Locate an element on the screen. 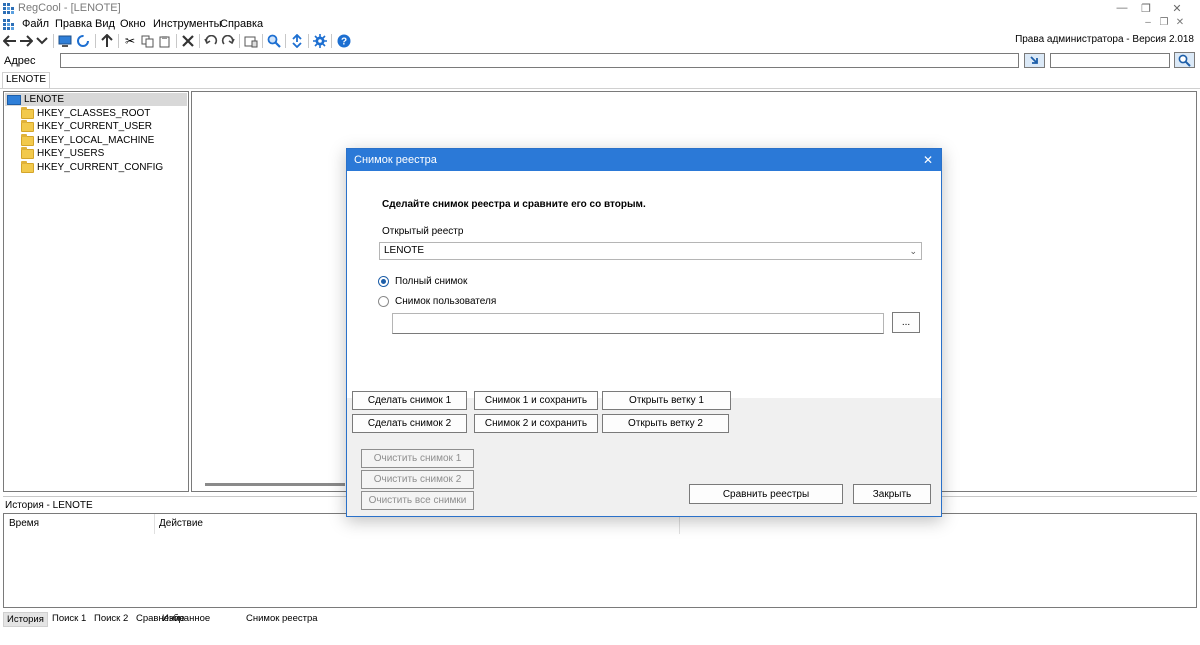 The width and height of the screenshot is (1200, 645). app-icon is located at coordinates (8, 8).